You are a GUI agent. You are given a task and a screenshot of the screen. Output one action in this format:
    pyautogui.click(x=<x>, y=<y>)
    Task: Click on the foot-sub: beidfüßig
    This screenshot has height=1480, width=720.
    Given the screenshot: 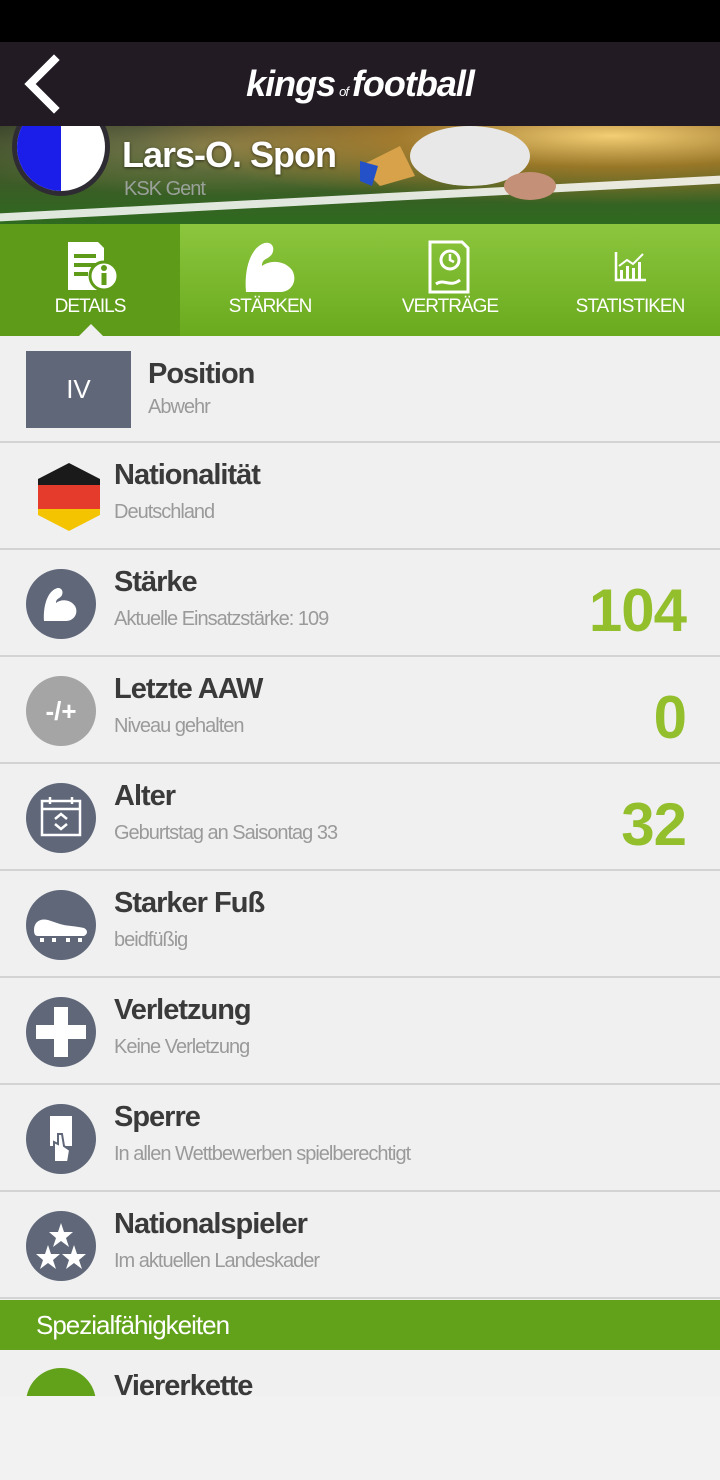 What is the action you would take?
    pyautogui.click(x=151, y=940)
    